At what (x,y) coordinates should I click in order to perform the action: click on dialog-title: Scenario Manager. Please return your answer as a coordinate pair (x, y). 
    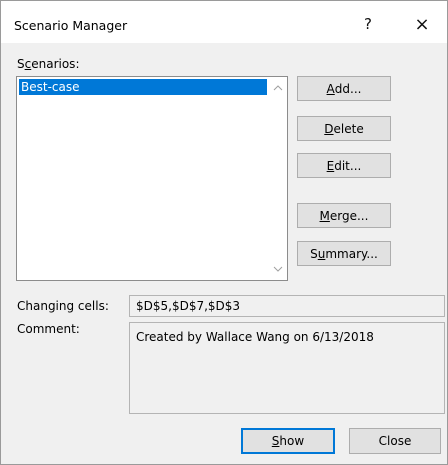
    Looking at the image, I should click on (71, 25).